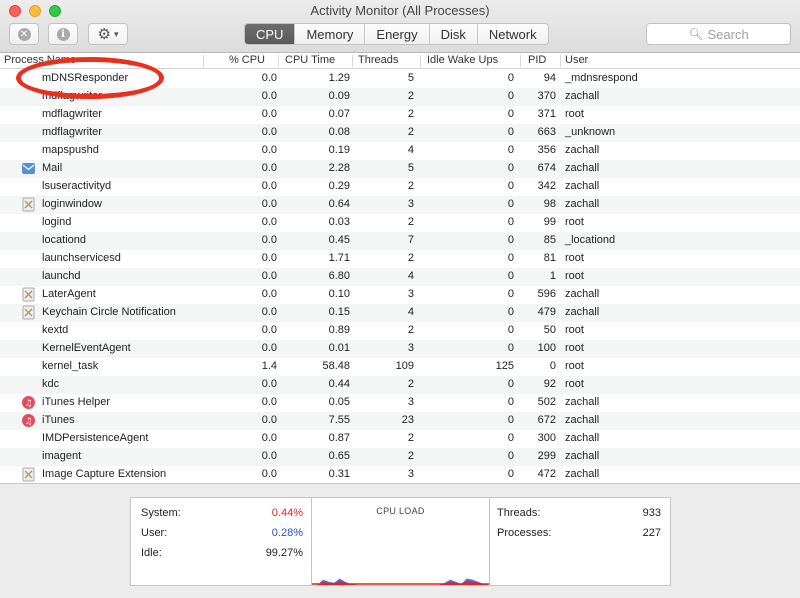  I want to click on pid-cell: 99, so click(549, 222).